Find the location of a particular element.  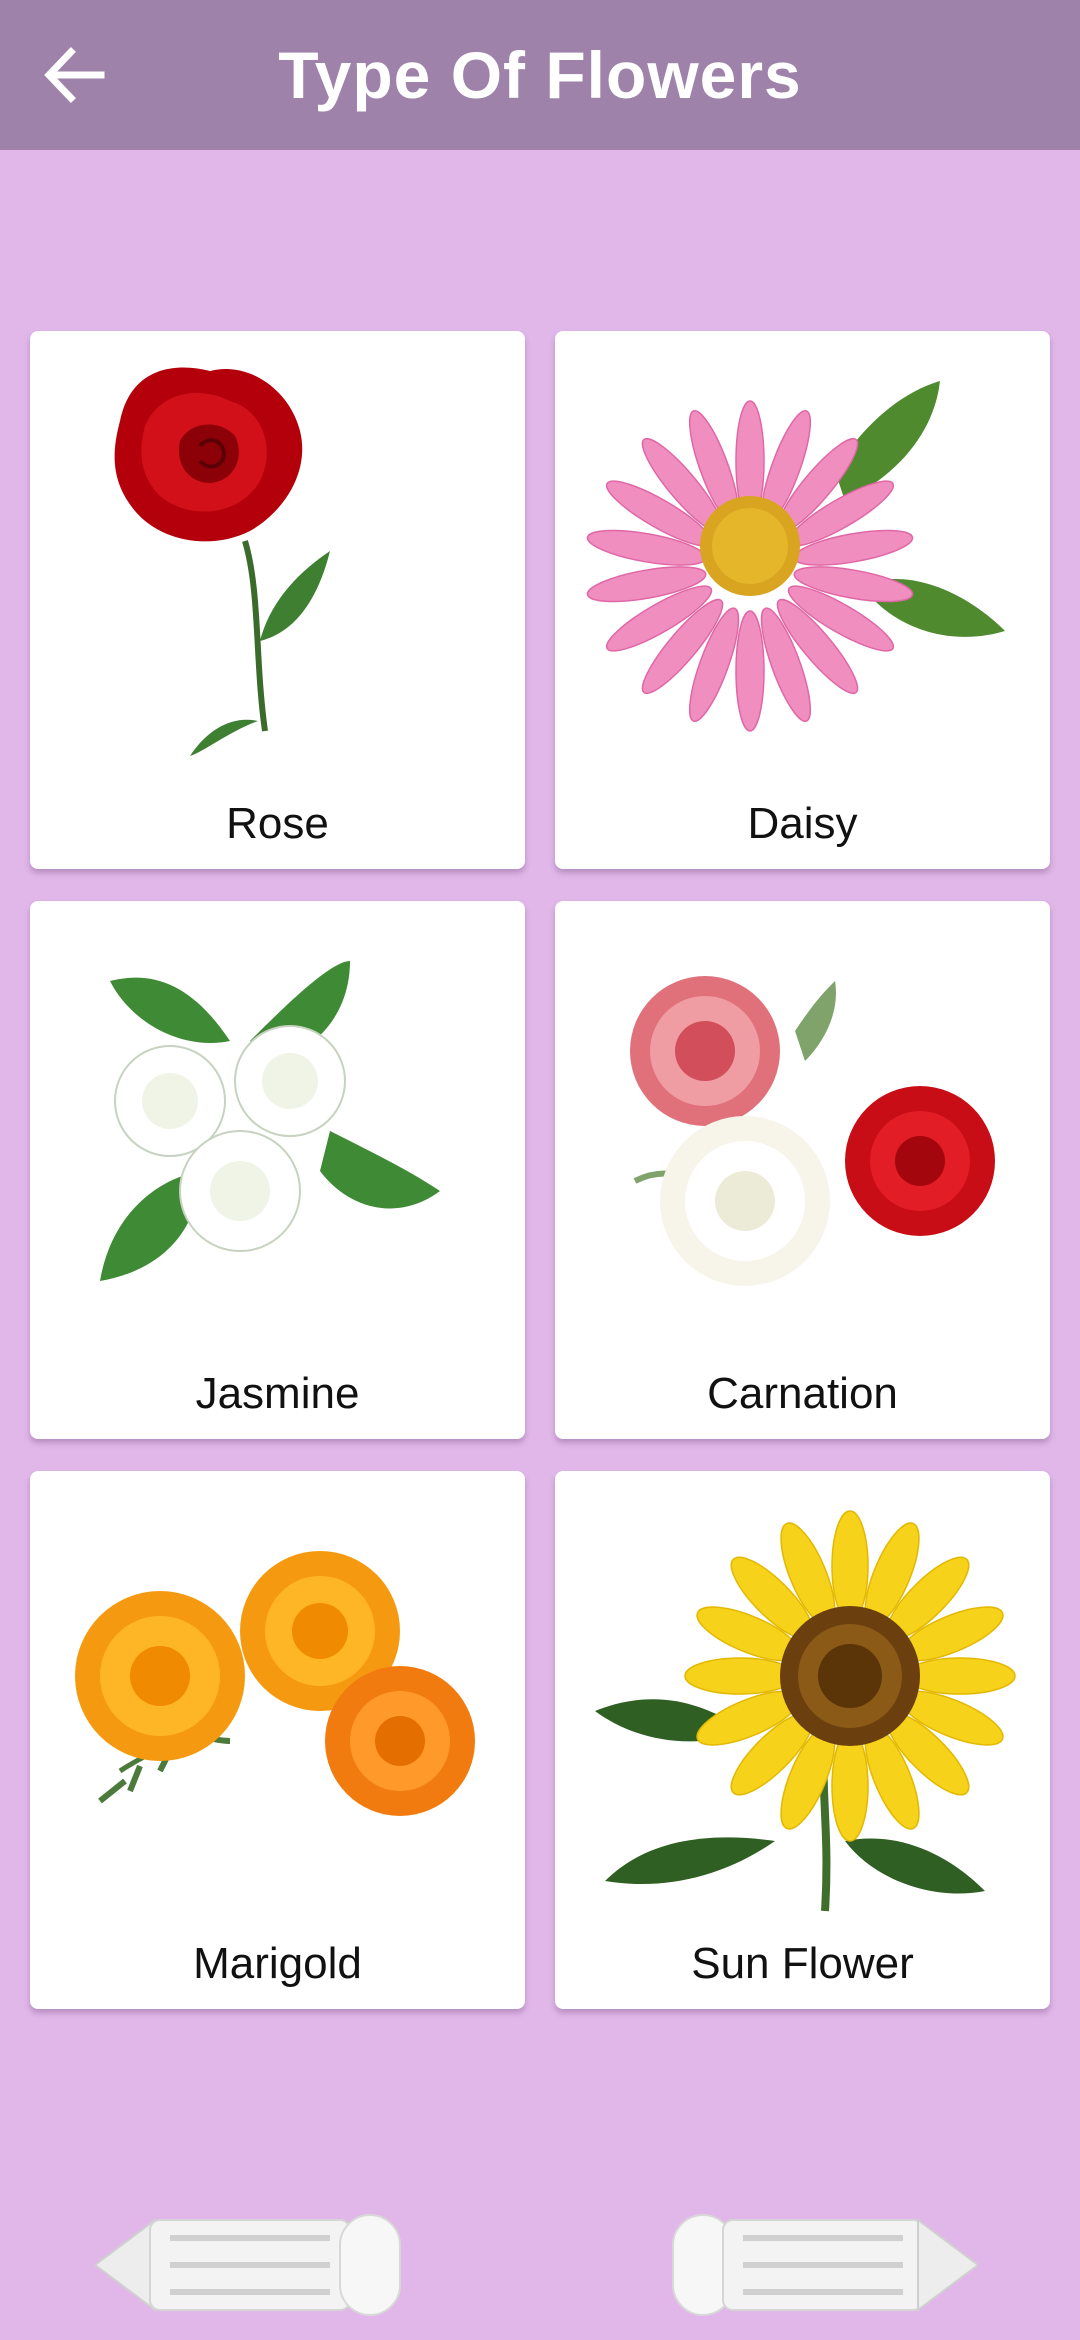

flower-card-carnation: Carnation is located at coordinates (802, 1170).